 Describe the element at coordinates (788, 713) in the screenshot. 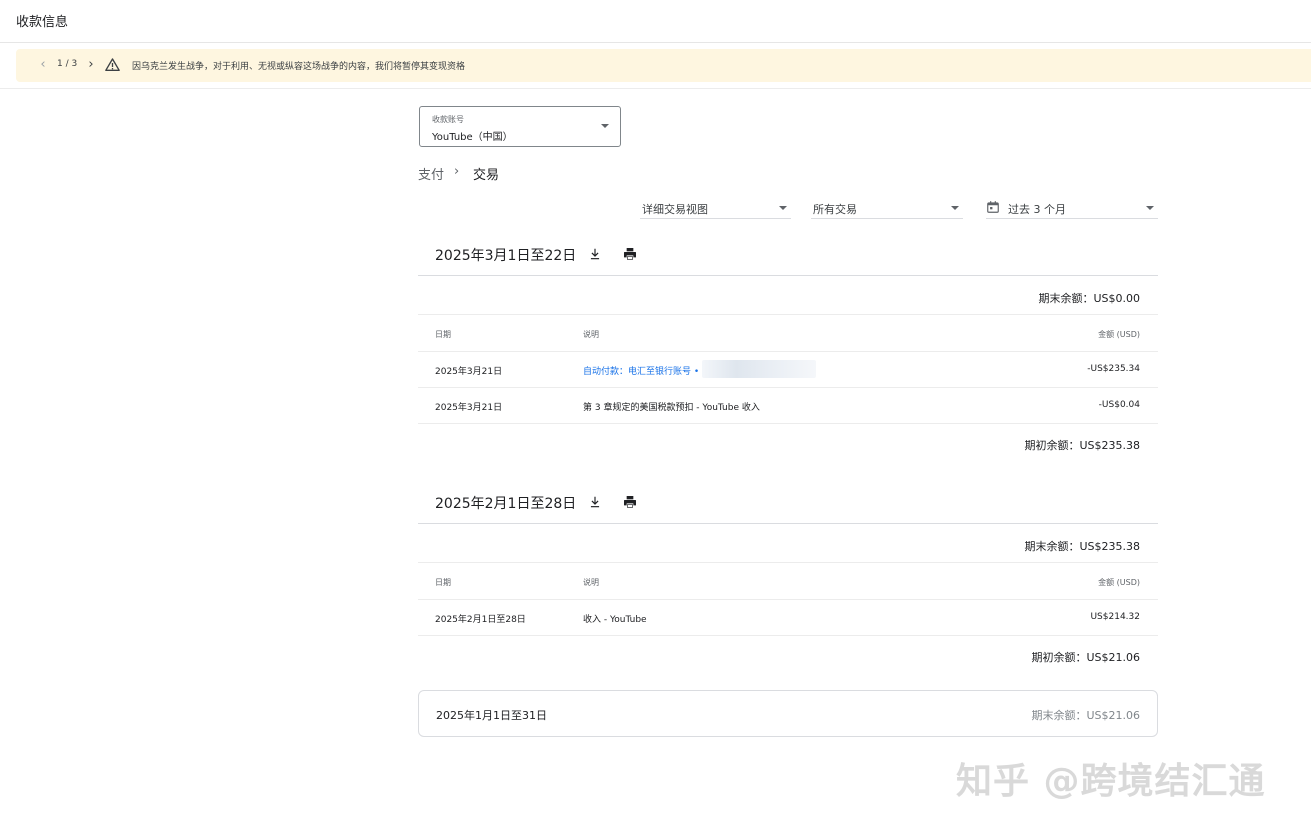

I see `statement-section-january: 2025年1月1日至31日 期末余额：US$21.06` at that location.